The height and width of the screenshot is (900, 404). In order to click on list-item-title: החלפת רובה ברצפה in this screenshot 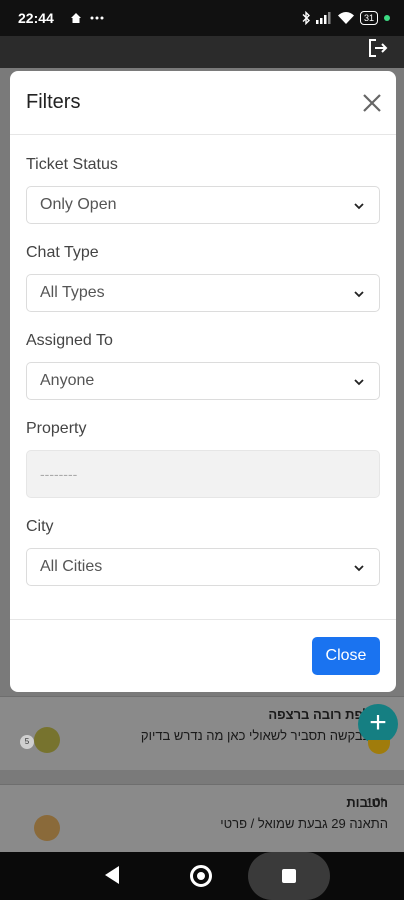, I will do `click(328, 714)`.